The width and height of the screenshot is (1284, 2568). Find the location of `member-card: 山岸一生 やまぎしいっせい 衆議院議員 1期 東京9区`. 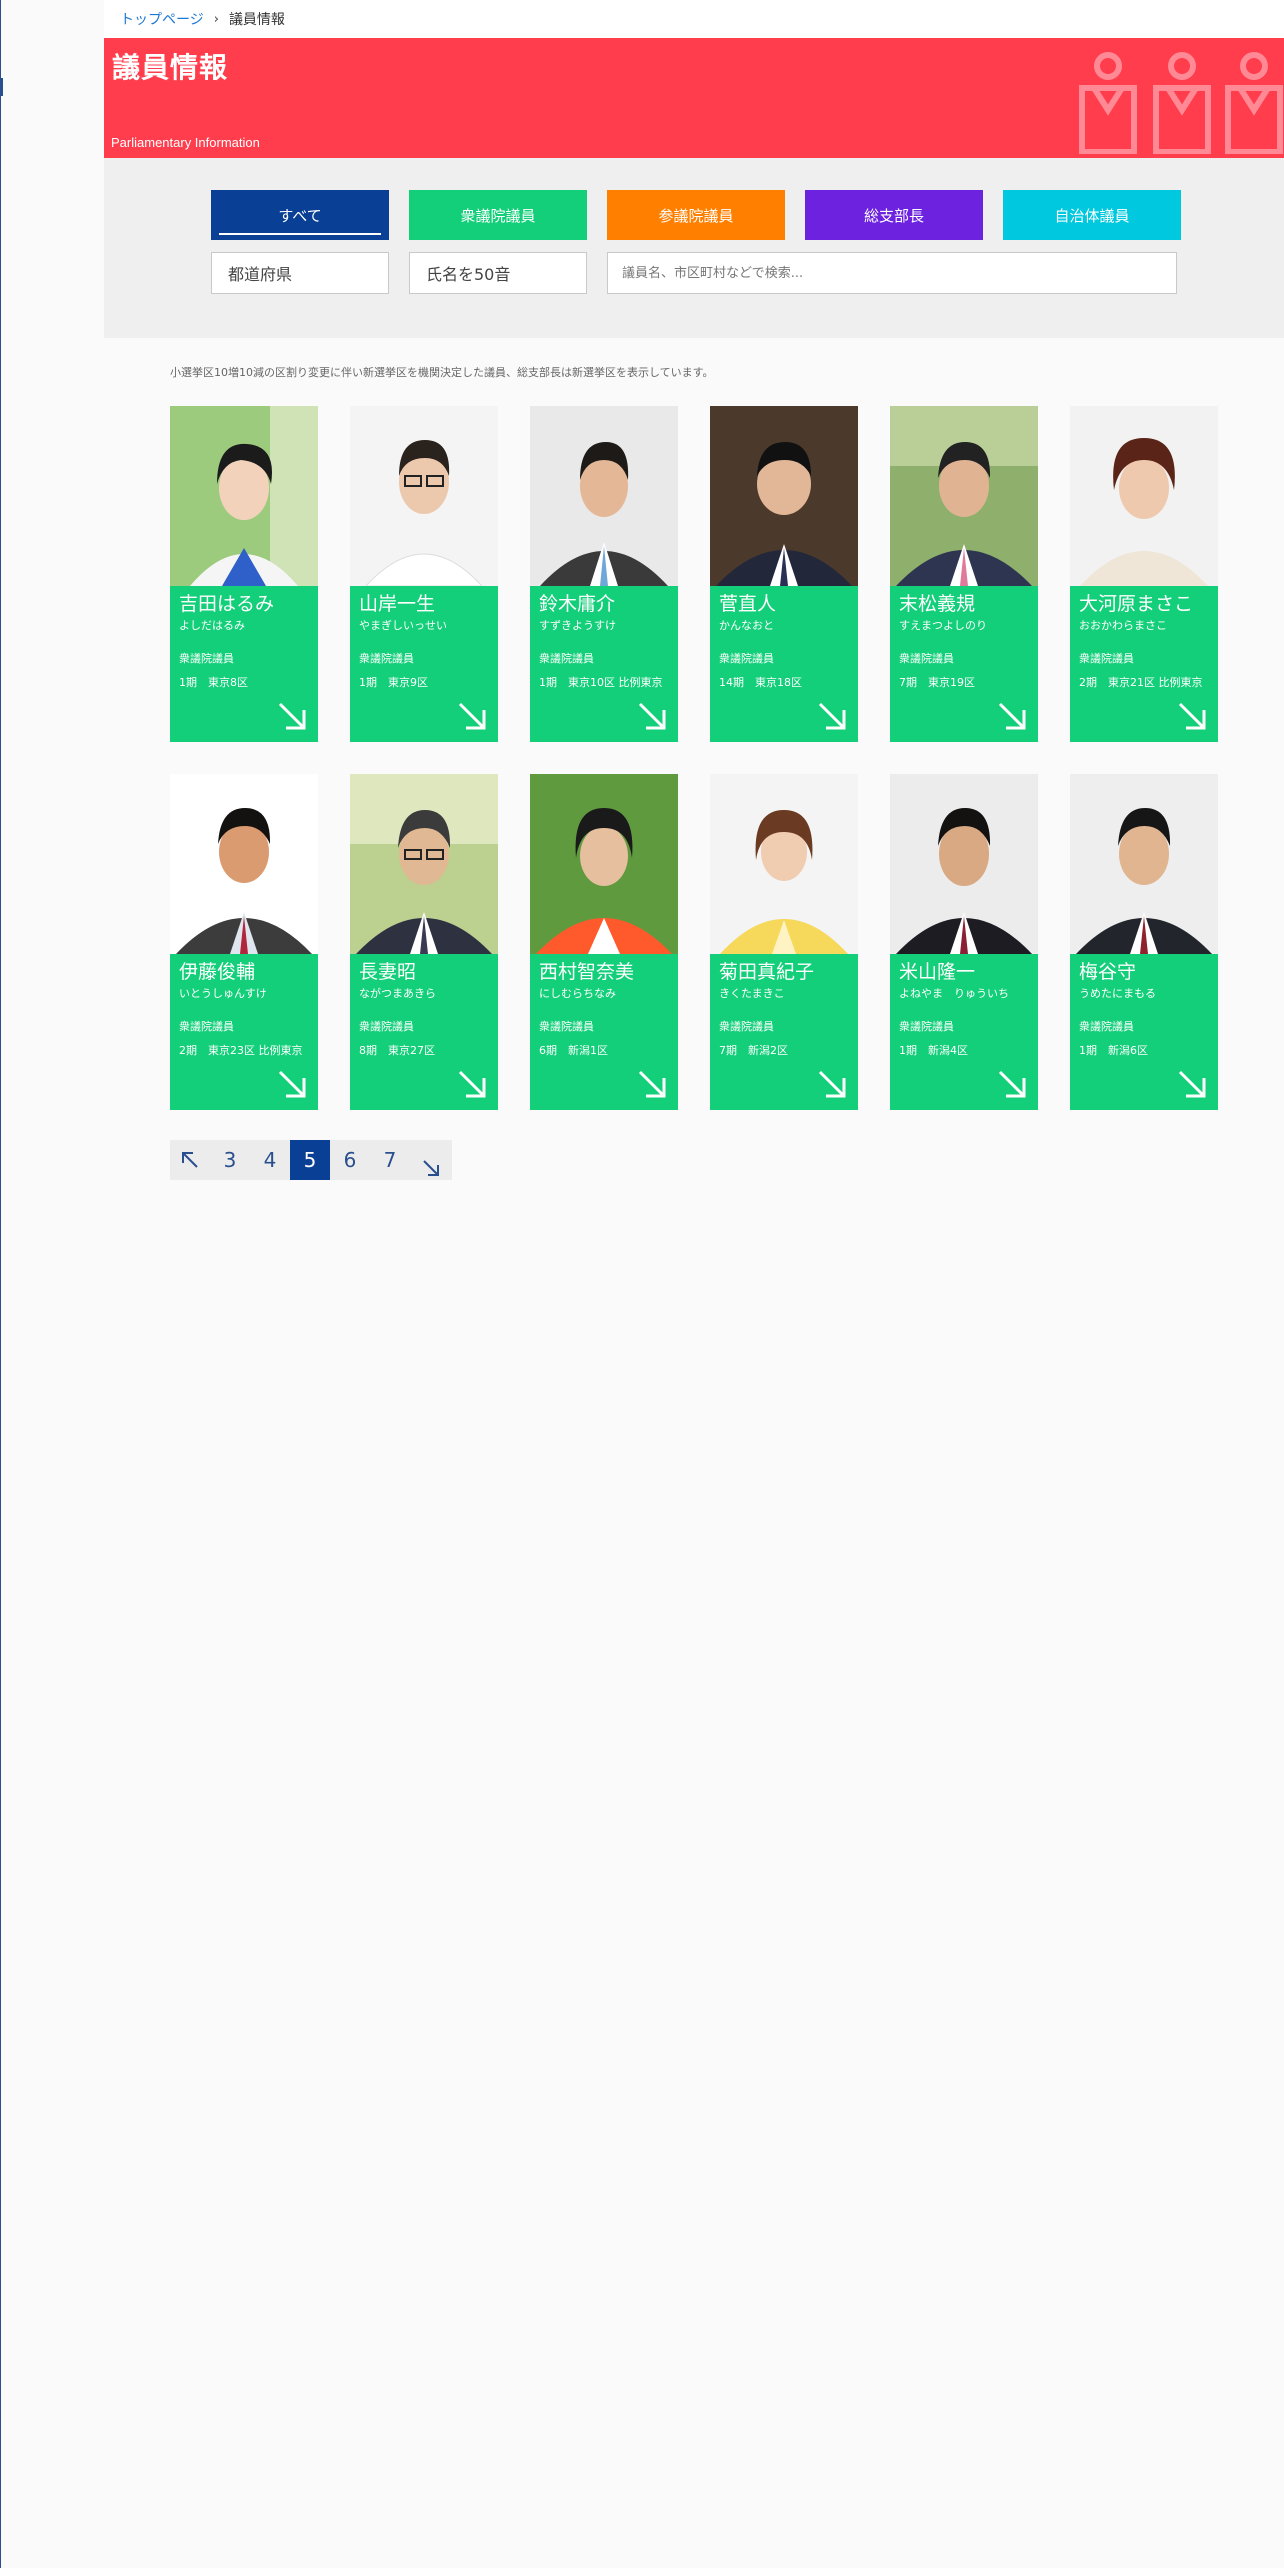

member-card: 山岸一生 やまぎしいっせい 衆議院議員 1期 東京9区 is located at coordinates (424, 574).